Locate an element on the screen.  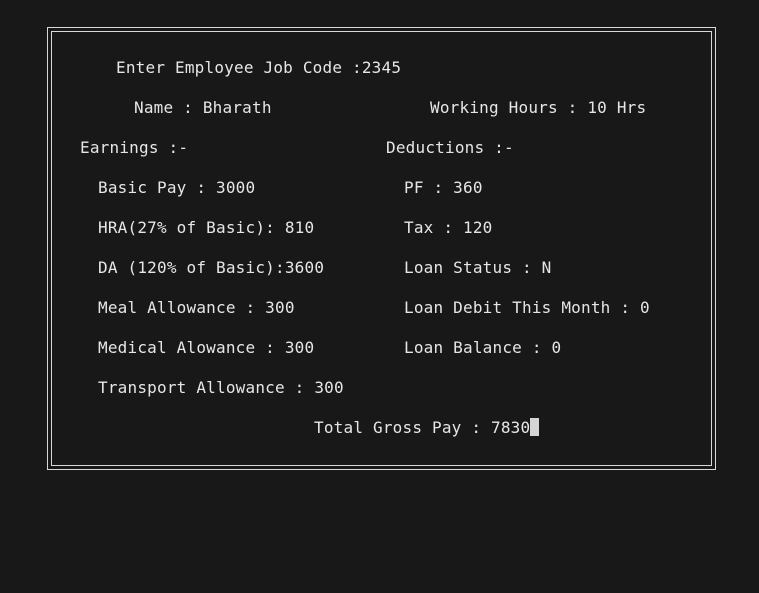
earning-transport-allowance: Transport Allowance : 300 is located at coordinates (221, 387).